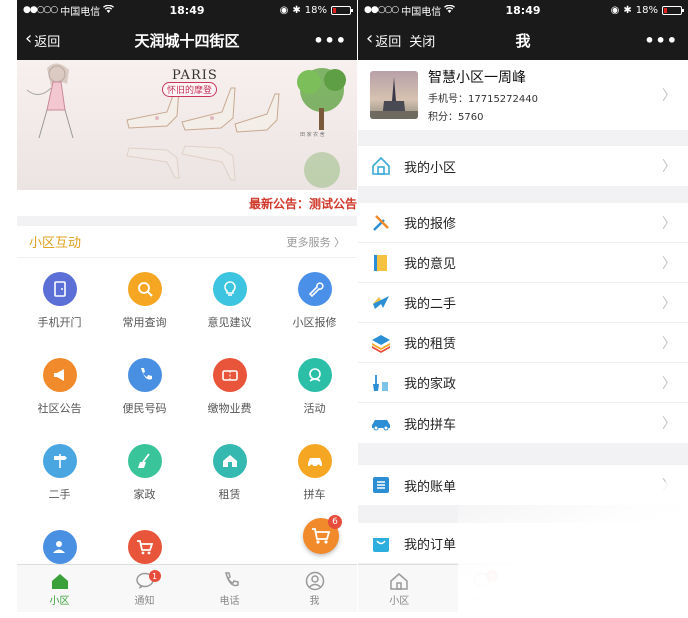 The height and width of the screenshot is (618, 688). Describe the element at coordinates (59, 473) in the screenshot. I see `service-tile: 二手` at that location.